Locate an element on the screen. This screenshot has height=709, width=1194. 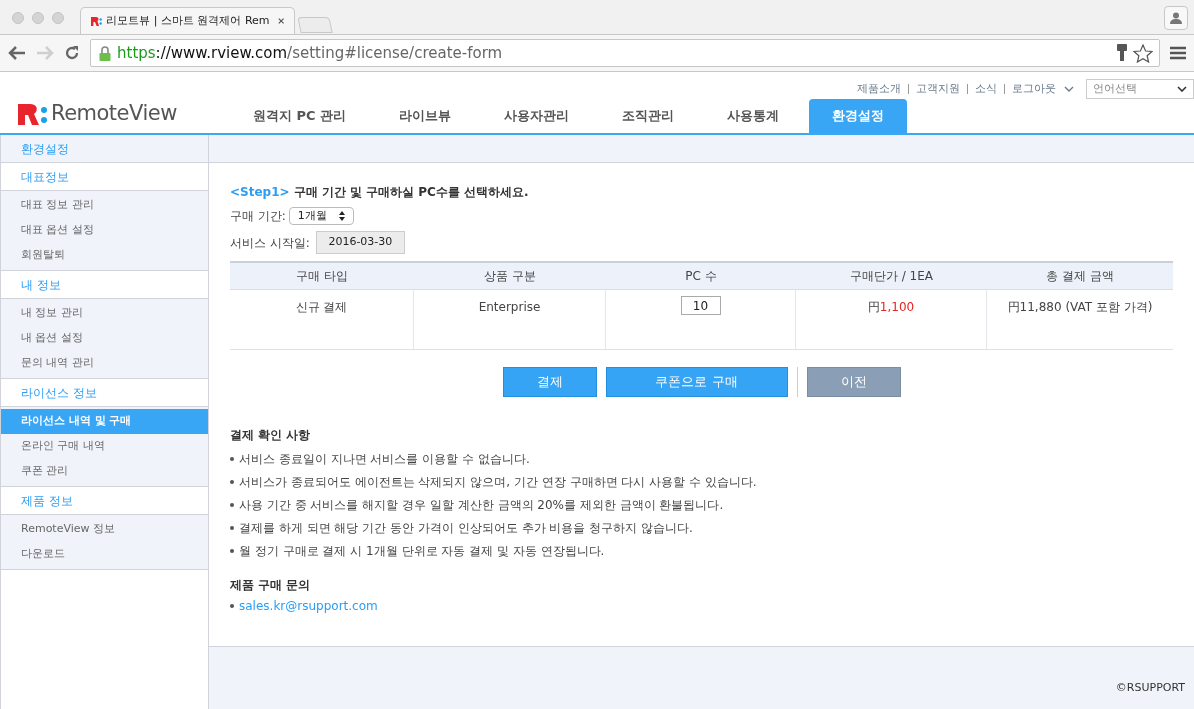
logo-icon is located at coordinates (33, 114).